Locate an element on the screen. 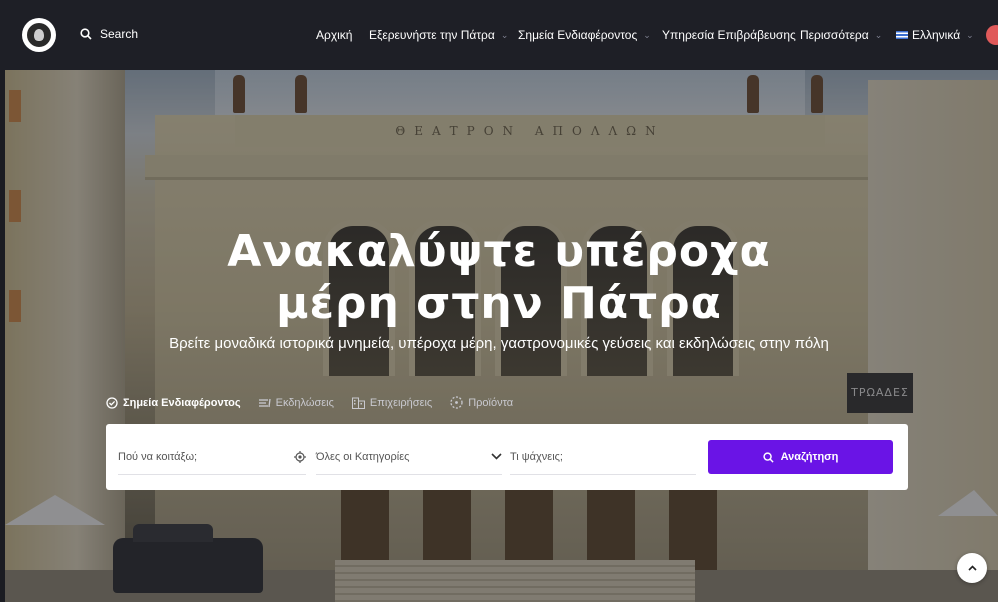  location-input: Πού να κοιτάξω; is located at coordinates (212, 457).